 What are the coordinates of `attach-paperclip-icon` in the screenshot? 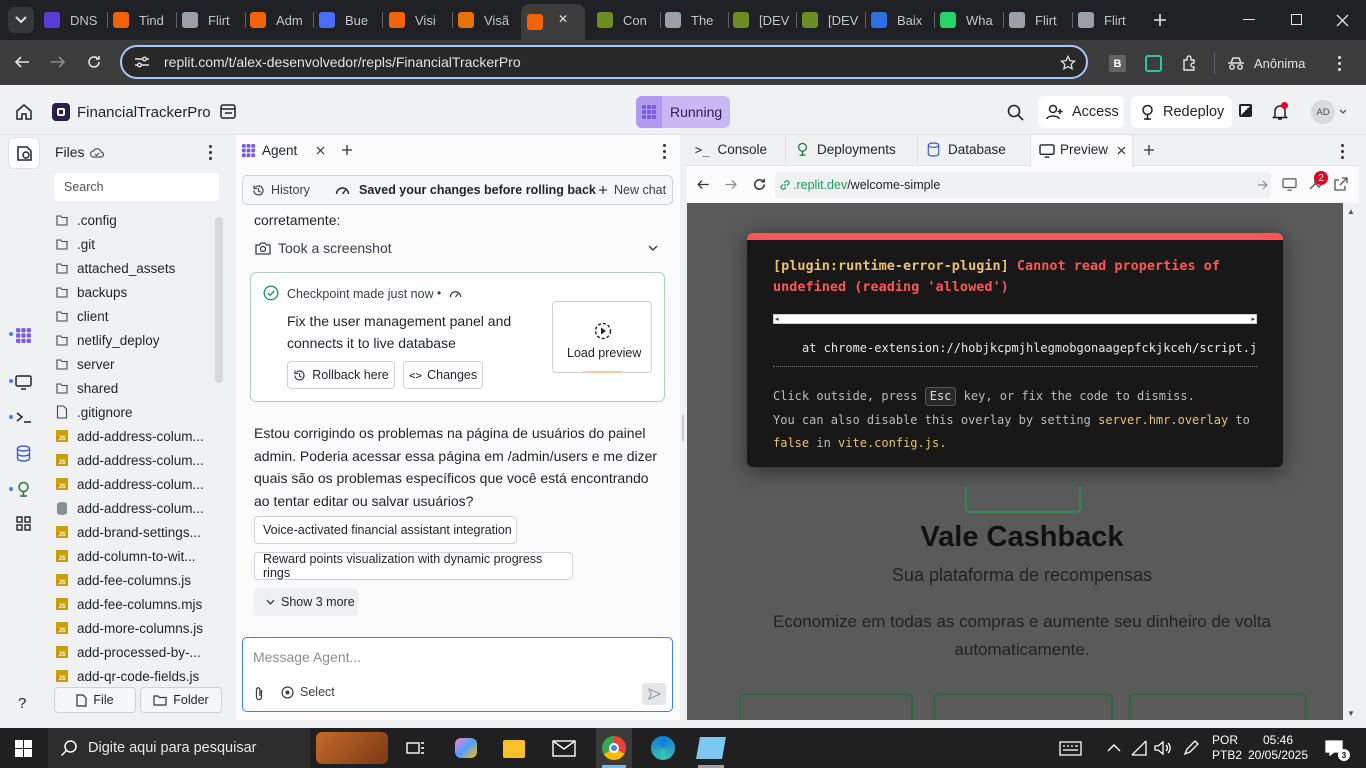 It's located at (259, 693).